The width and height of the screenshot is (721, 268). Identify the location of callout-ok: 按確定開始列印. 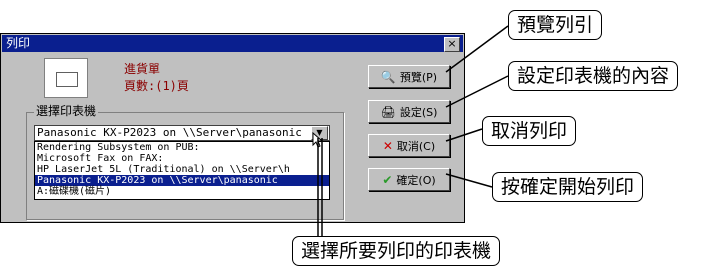
(568, 187).